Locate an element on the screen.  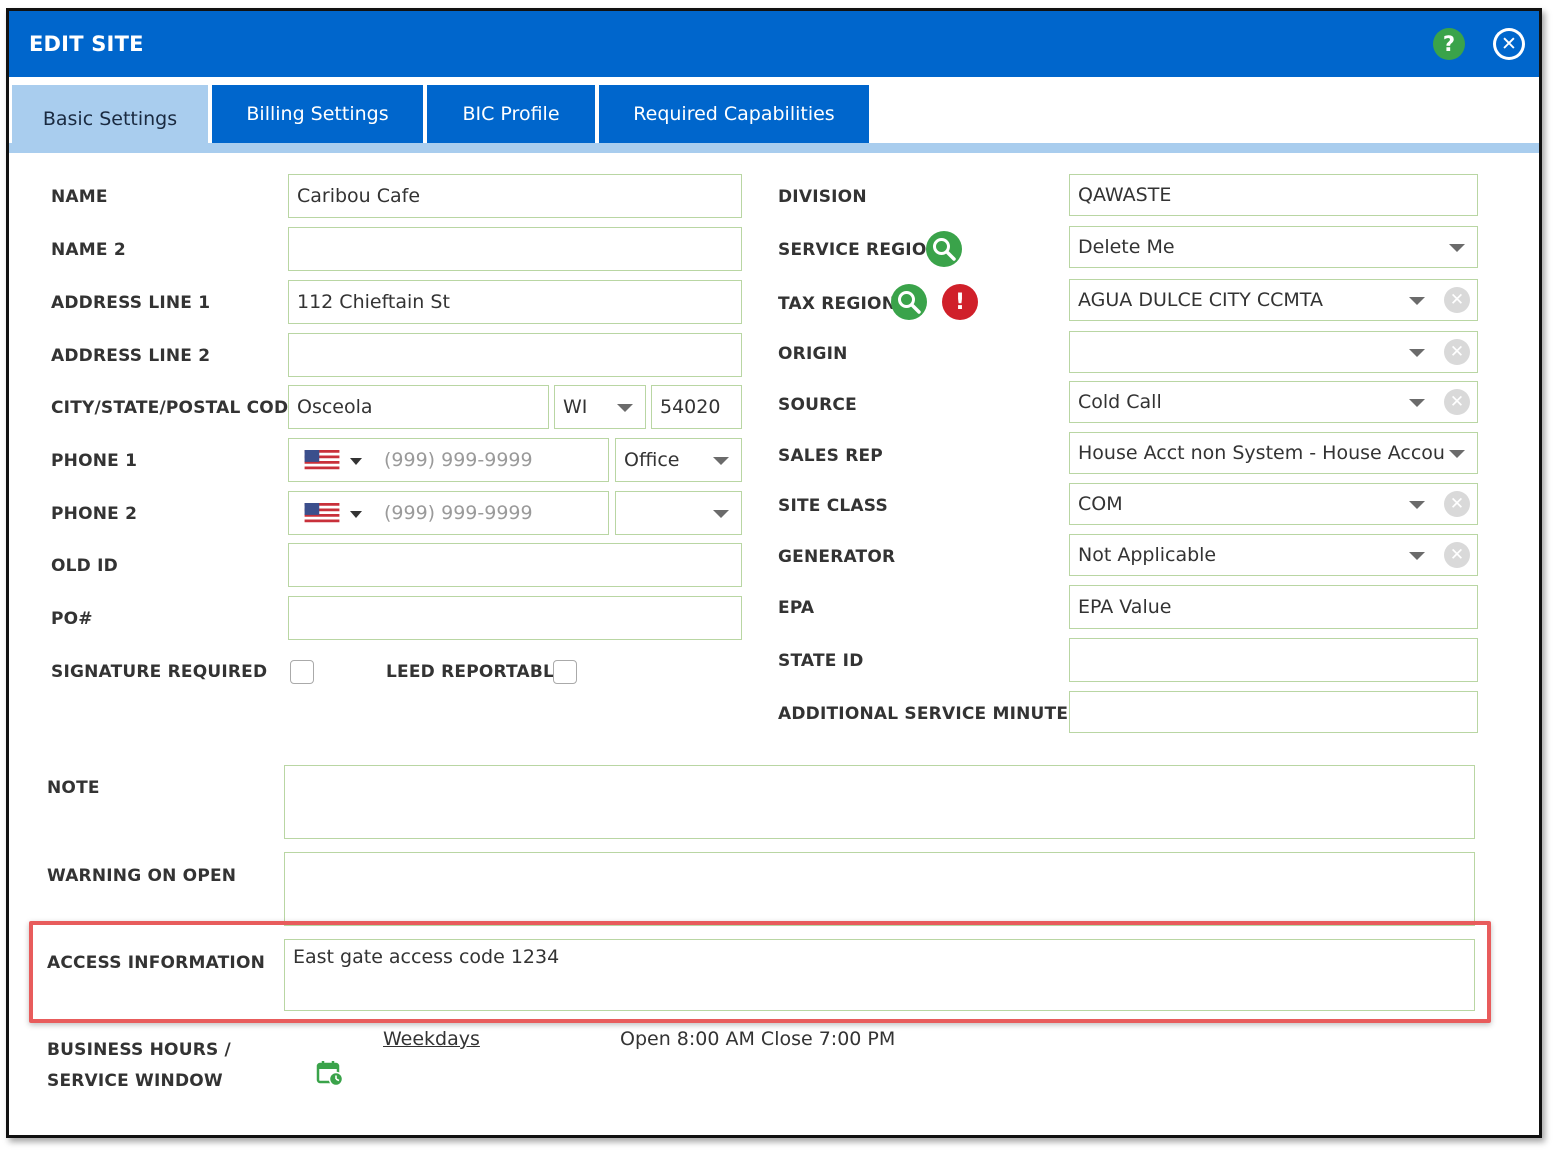
phone2-input: (999) 999-9999 is located at coordinates (448, 513).